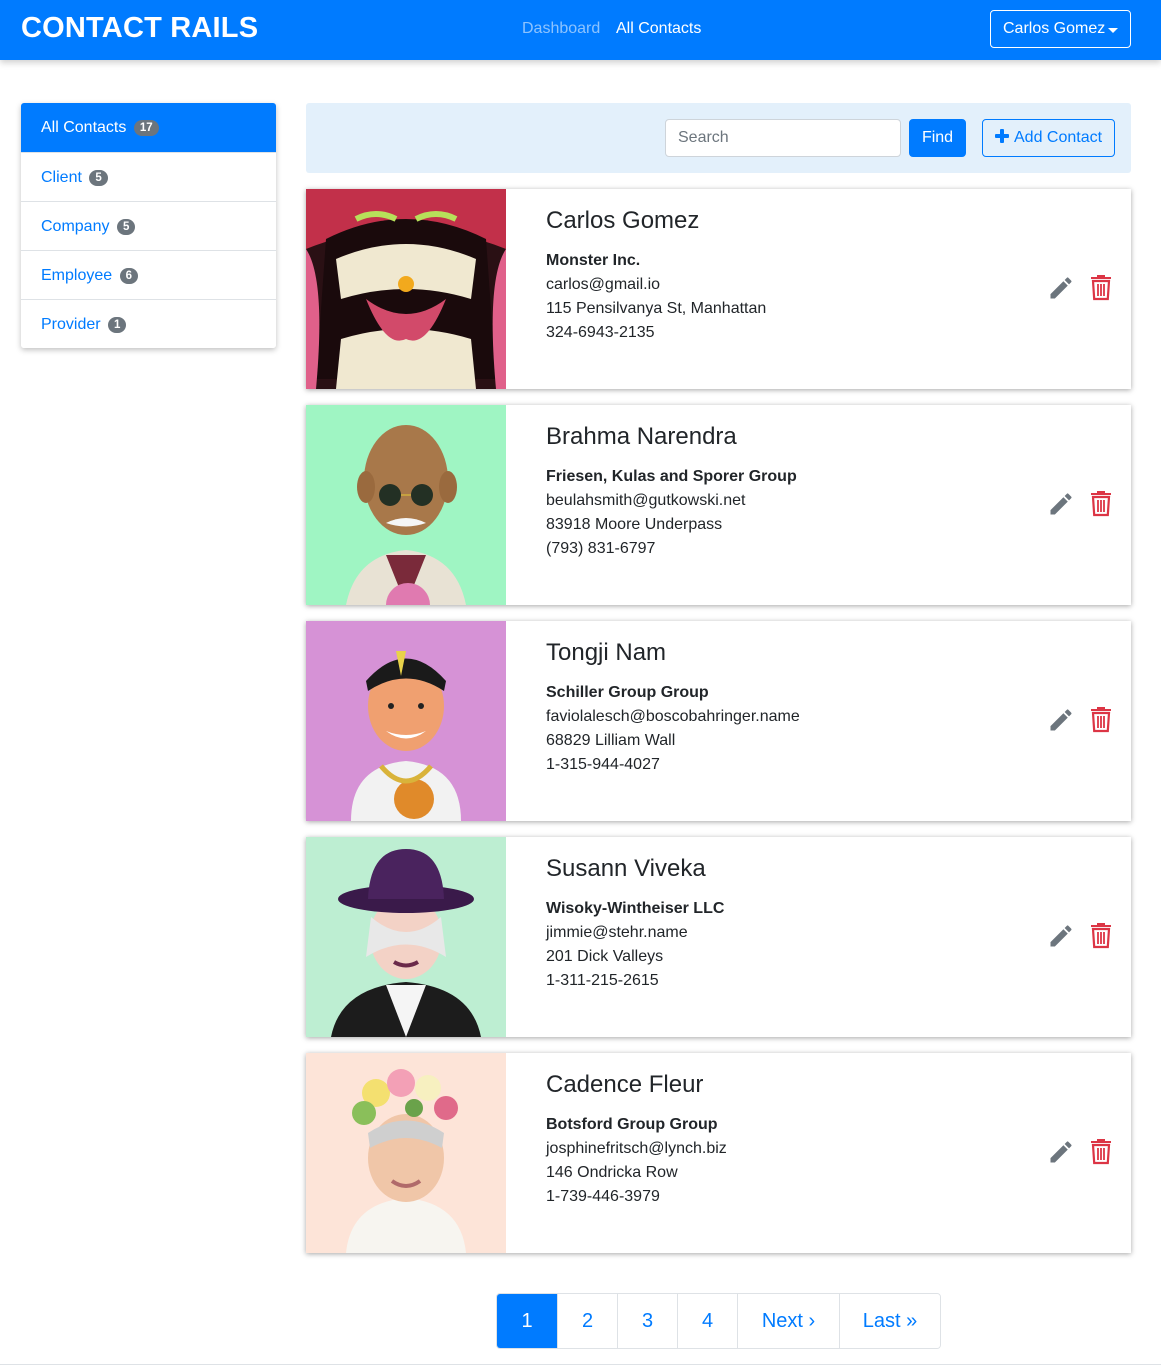 This screenshot has width=1161, height=1366. What do you see at coordinates (606, 652) in the screenshot?
I see `contact-name: Tongji Nam` at bounding box center [606, 652].